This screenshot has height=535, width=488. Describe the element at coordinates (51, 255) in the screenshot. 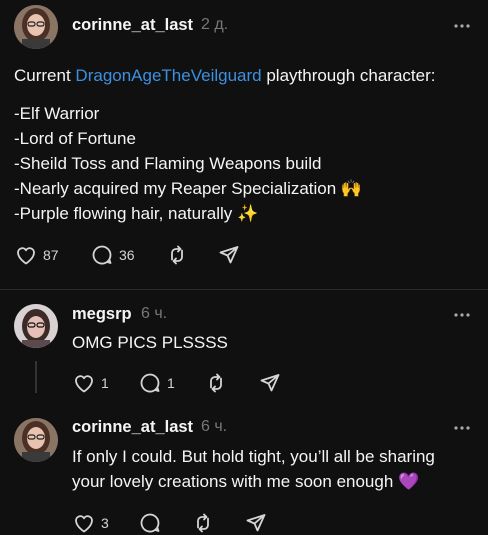

I see `like-count: 87` at that location.